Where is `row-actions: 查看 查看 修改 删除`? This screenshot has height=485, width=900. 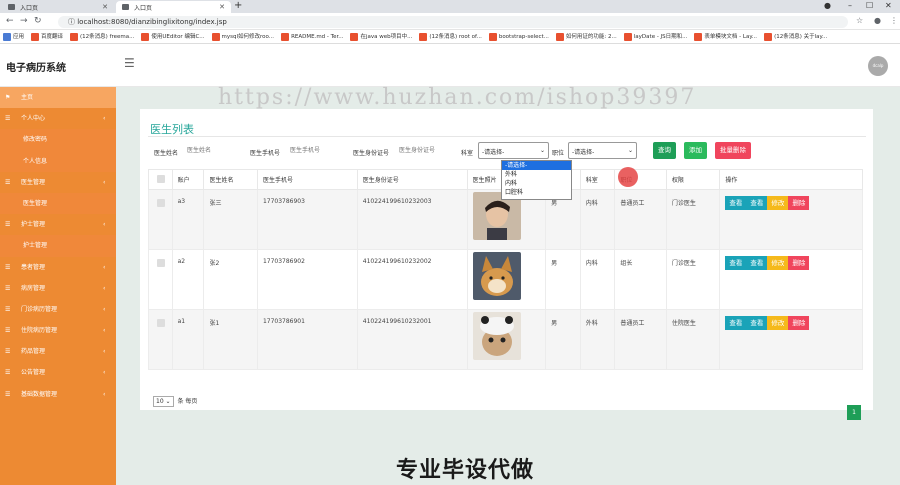 row-actions: 查看 查看 修改 删除 is located at coordinates (791, 279).